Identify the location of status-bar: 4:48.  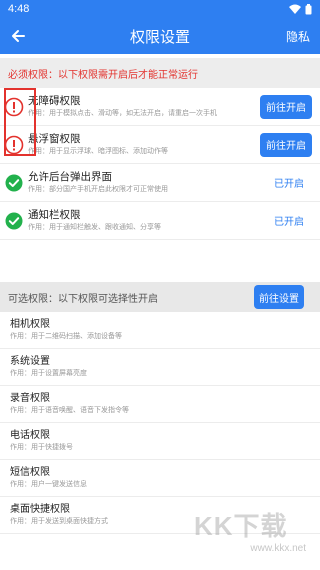
(160, 9).